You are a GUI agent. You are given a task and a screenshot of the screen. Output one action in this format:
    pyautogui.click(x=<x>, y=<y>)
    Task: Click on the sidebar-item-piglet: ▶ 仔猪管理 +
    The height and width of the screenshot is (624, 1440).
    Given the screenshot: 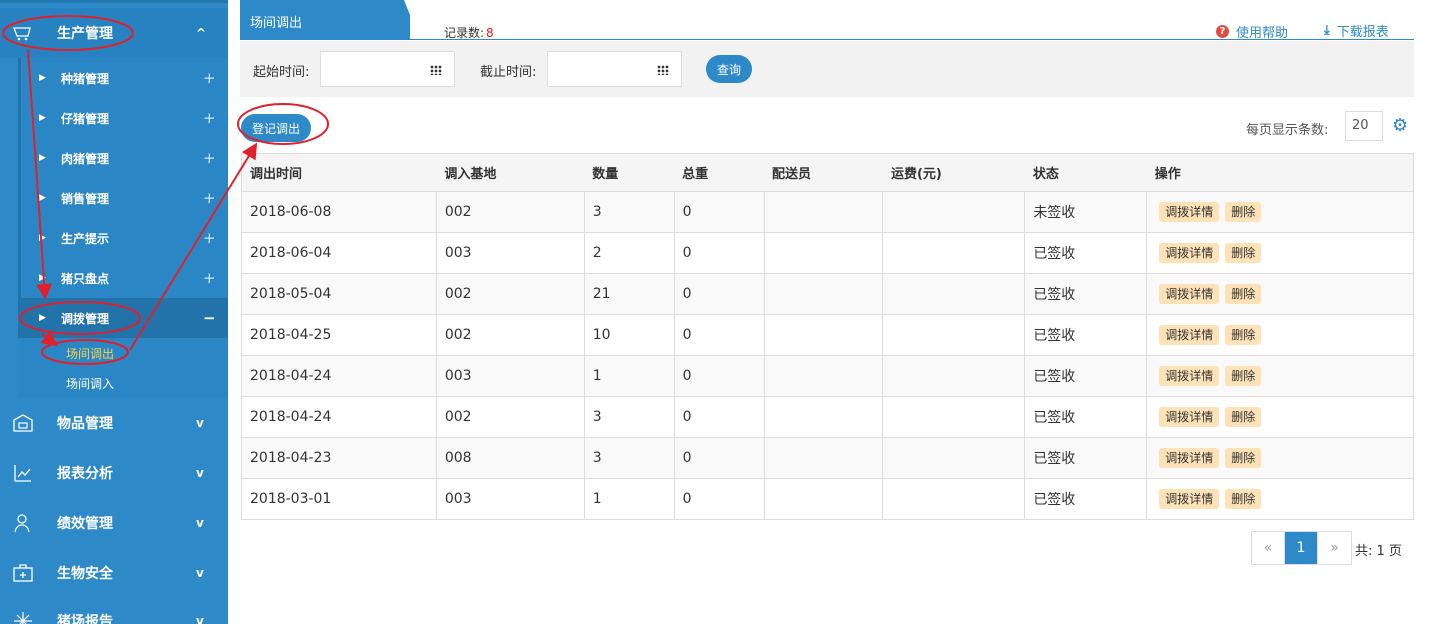 What is the action you would take?
    pyautogui.click(x=123, y=118)
    